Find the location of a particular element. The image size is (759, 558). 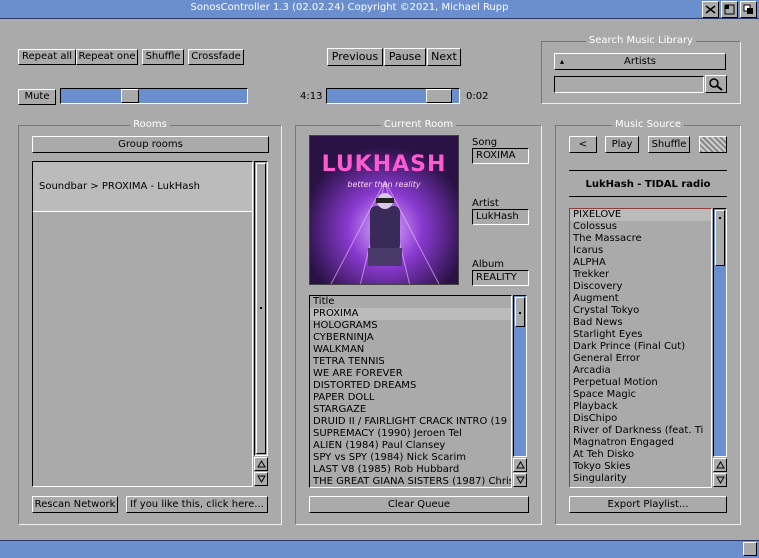

queue-item: LAST V8 (1985) Rob Hubbard is located at coordinates (410, 470).